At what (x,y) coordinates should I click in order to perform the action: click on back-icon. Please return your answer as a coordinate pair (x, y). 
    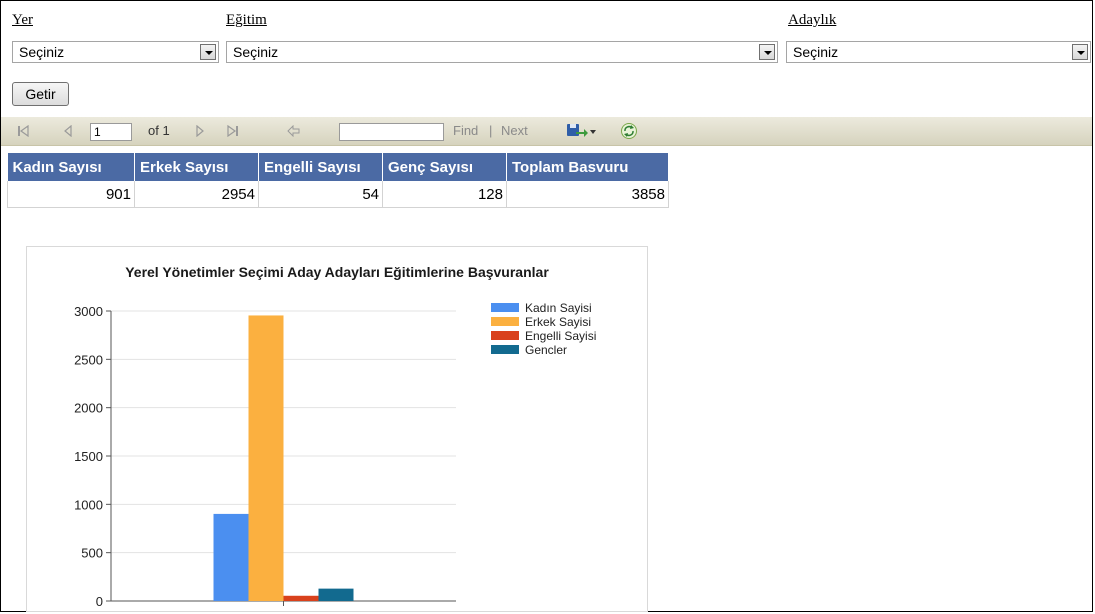
    Looking at the image, I should click on (294, 131).